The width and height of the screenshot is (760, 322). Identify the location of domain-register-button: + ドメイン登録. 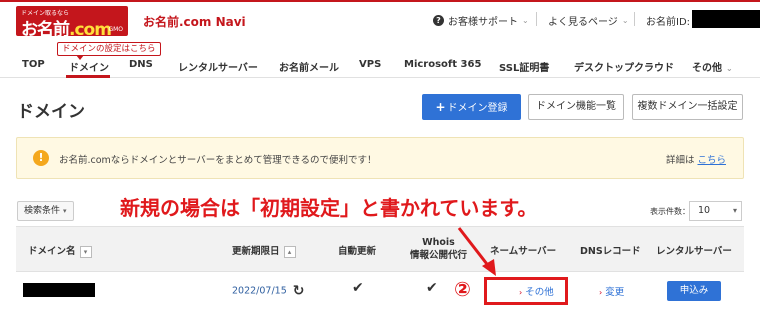
(471, 107).